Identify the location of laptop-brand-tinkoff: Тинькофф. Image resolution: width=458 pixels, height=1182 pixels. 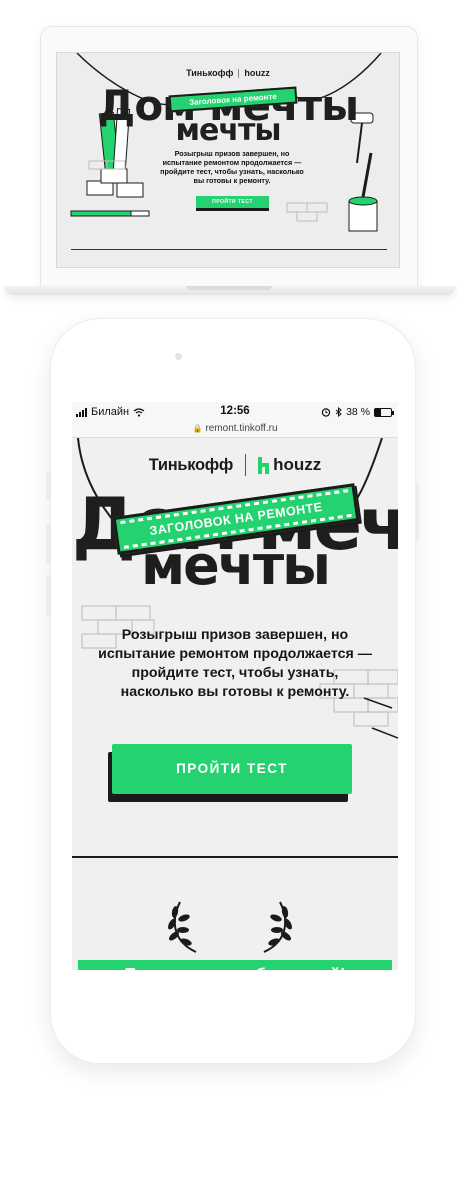
(210, 73).